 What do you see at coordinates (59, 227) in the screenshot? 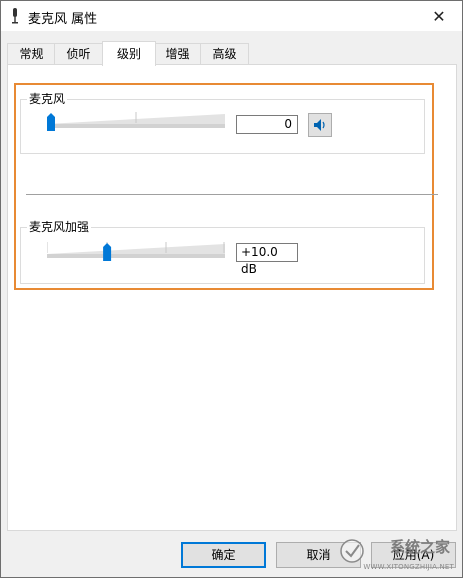
I see `boost-label: 麦克风加强` at bounding box center [59, 227].